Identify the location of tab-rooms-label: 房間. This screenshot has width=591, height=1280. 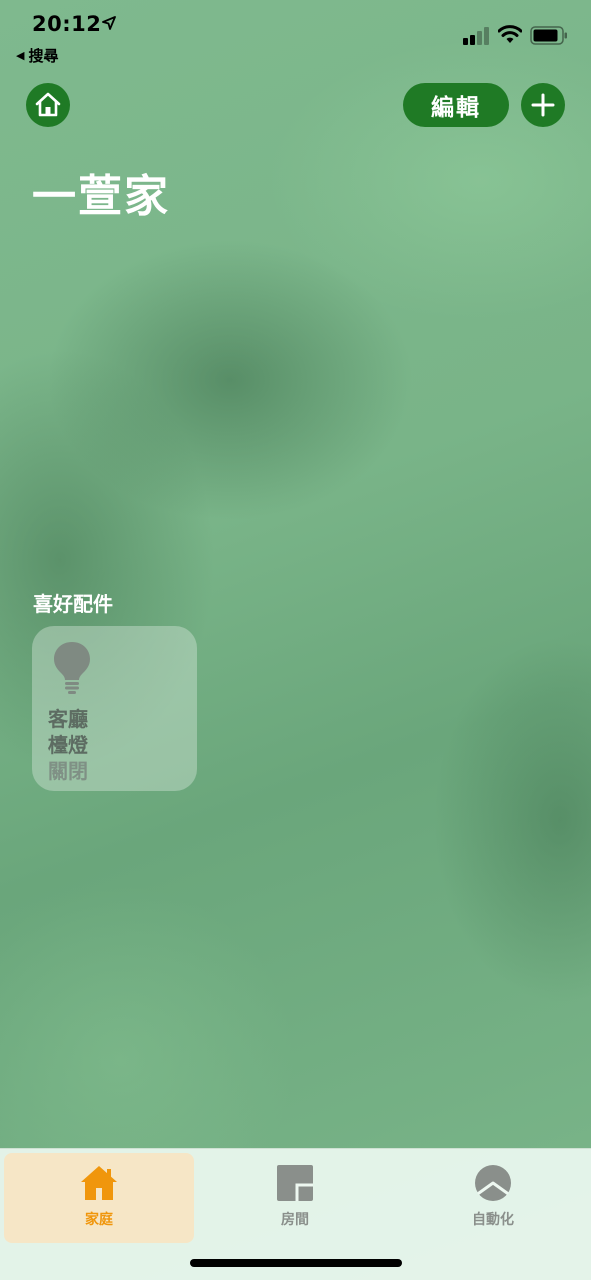
(295, 1220).